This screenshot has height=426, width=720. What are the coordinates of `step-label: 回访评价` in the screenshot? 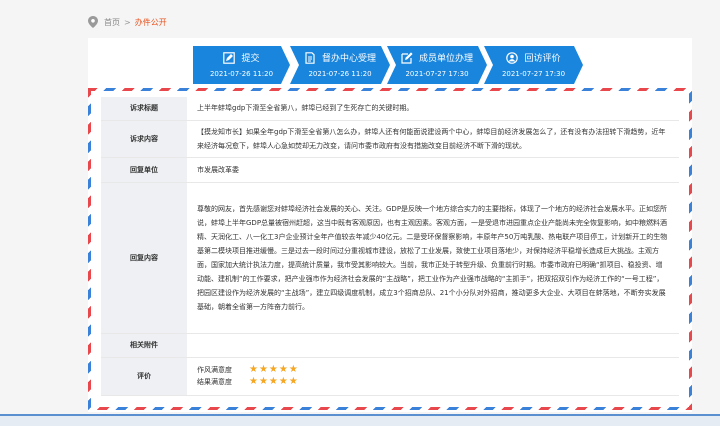 It's located at (542, 59).